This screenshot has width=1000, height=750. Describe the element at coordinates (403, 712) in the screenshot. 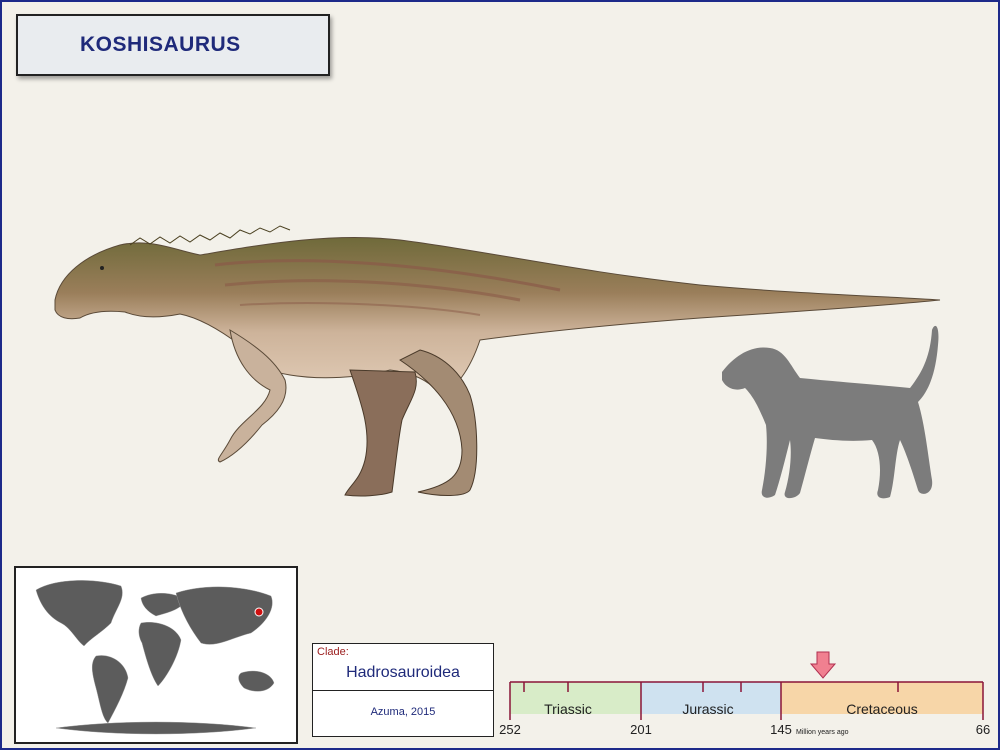

I see `clade-author: Azuma, 2015` at that location.